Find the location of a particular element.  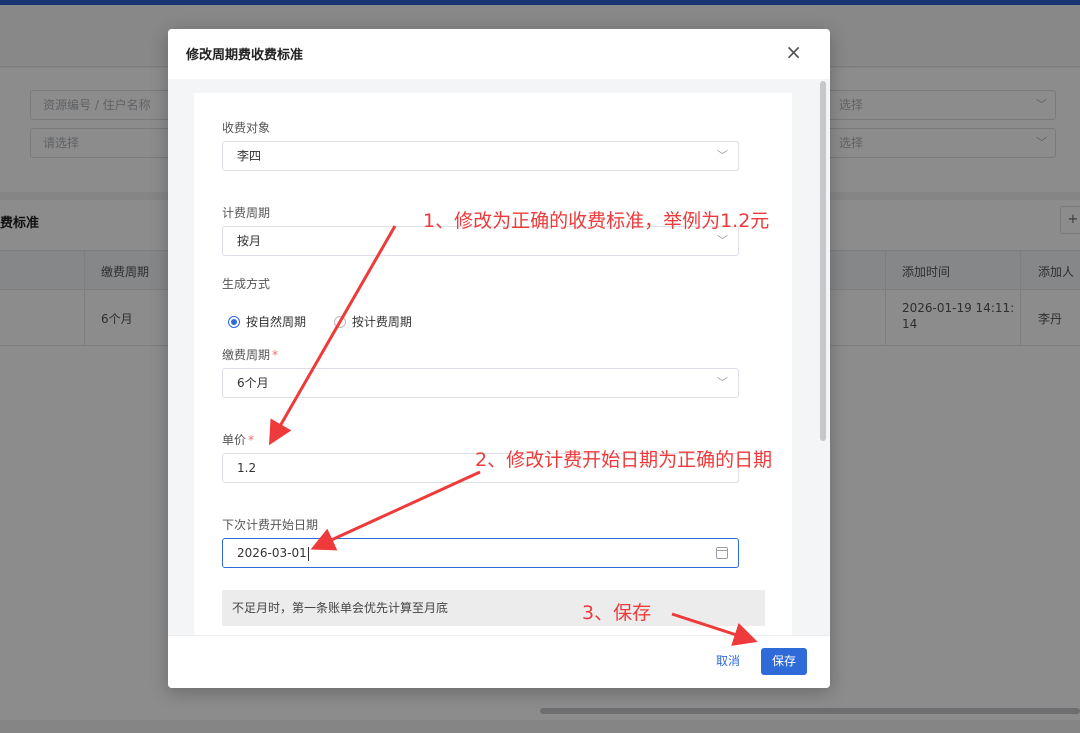

arrow-to-save is located at coordinates (714, 629).